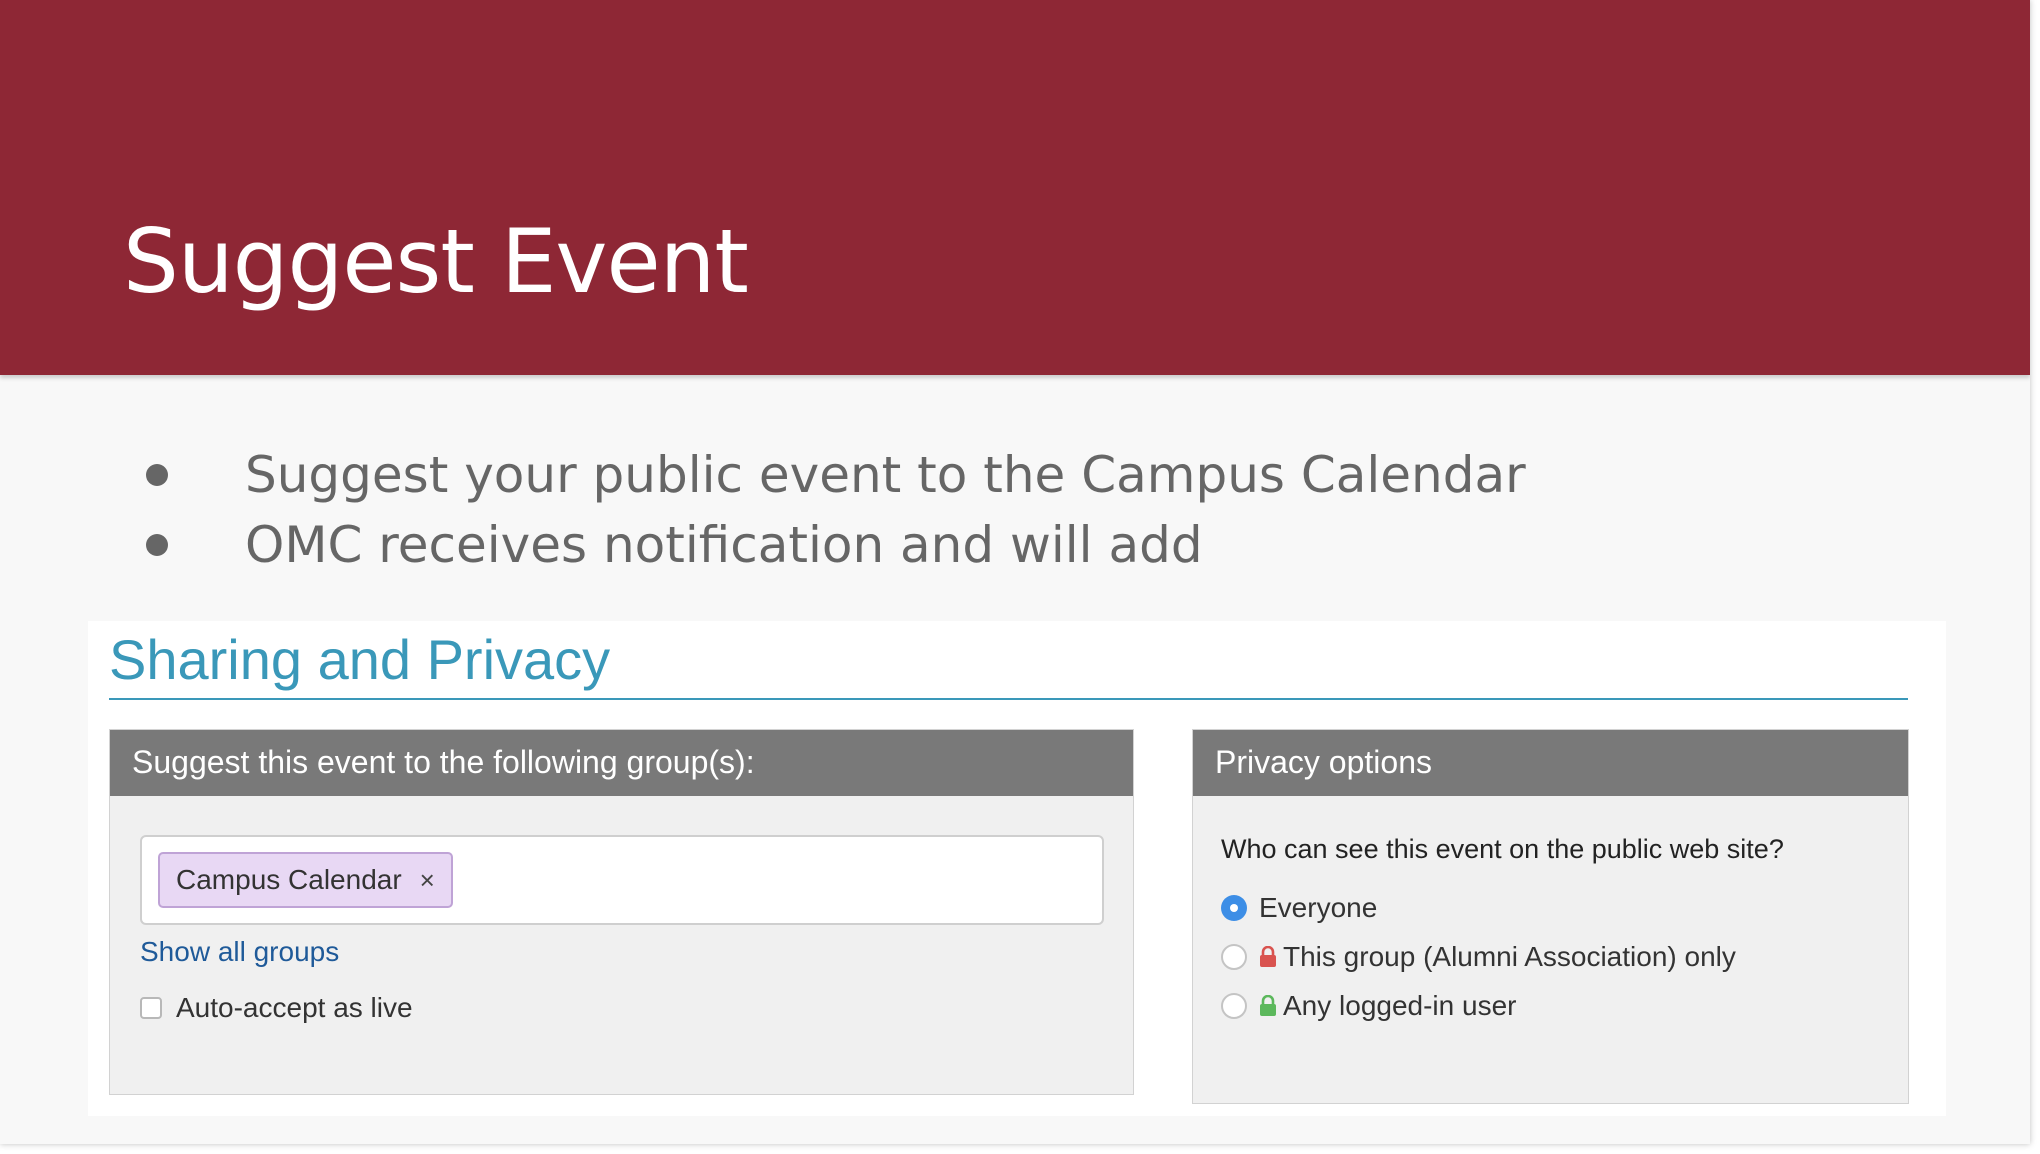 This screenshot has width=2040, height=1154. I want to click on privacy-option-logged-in: Any logged-in user, so click(1368, 1006).